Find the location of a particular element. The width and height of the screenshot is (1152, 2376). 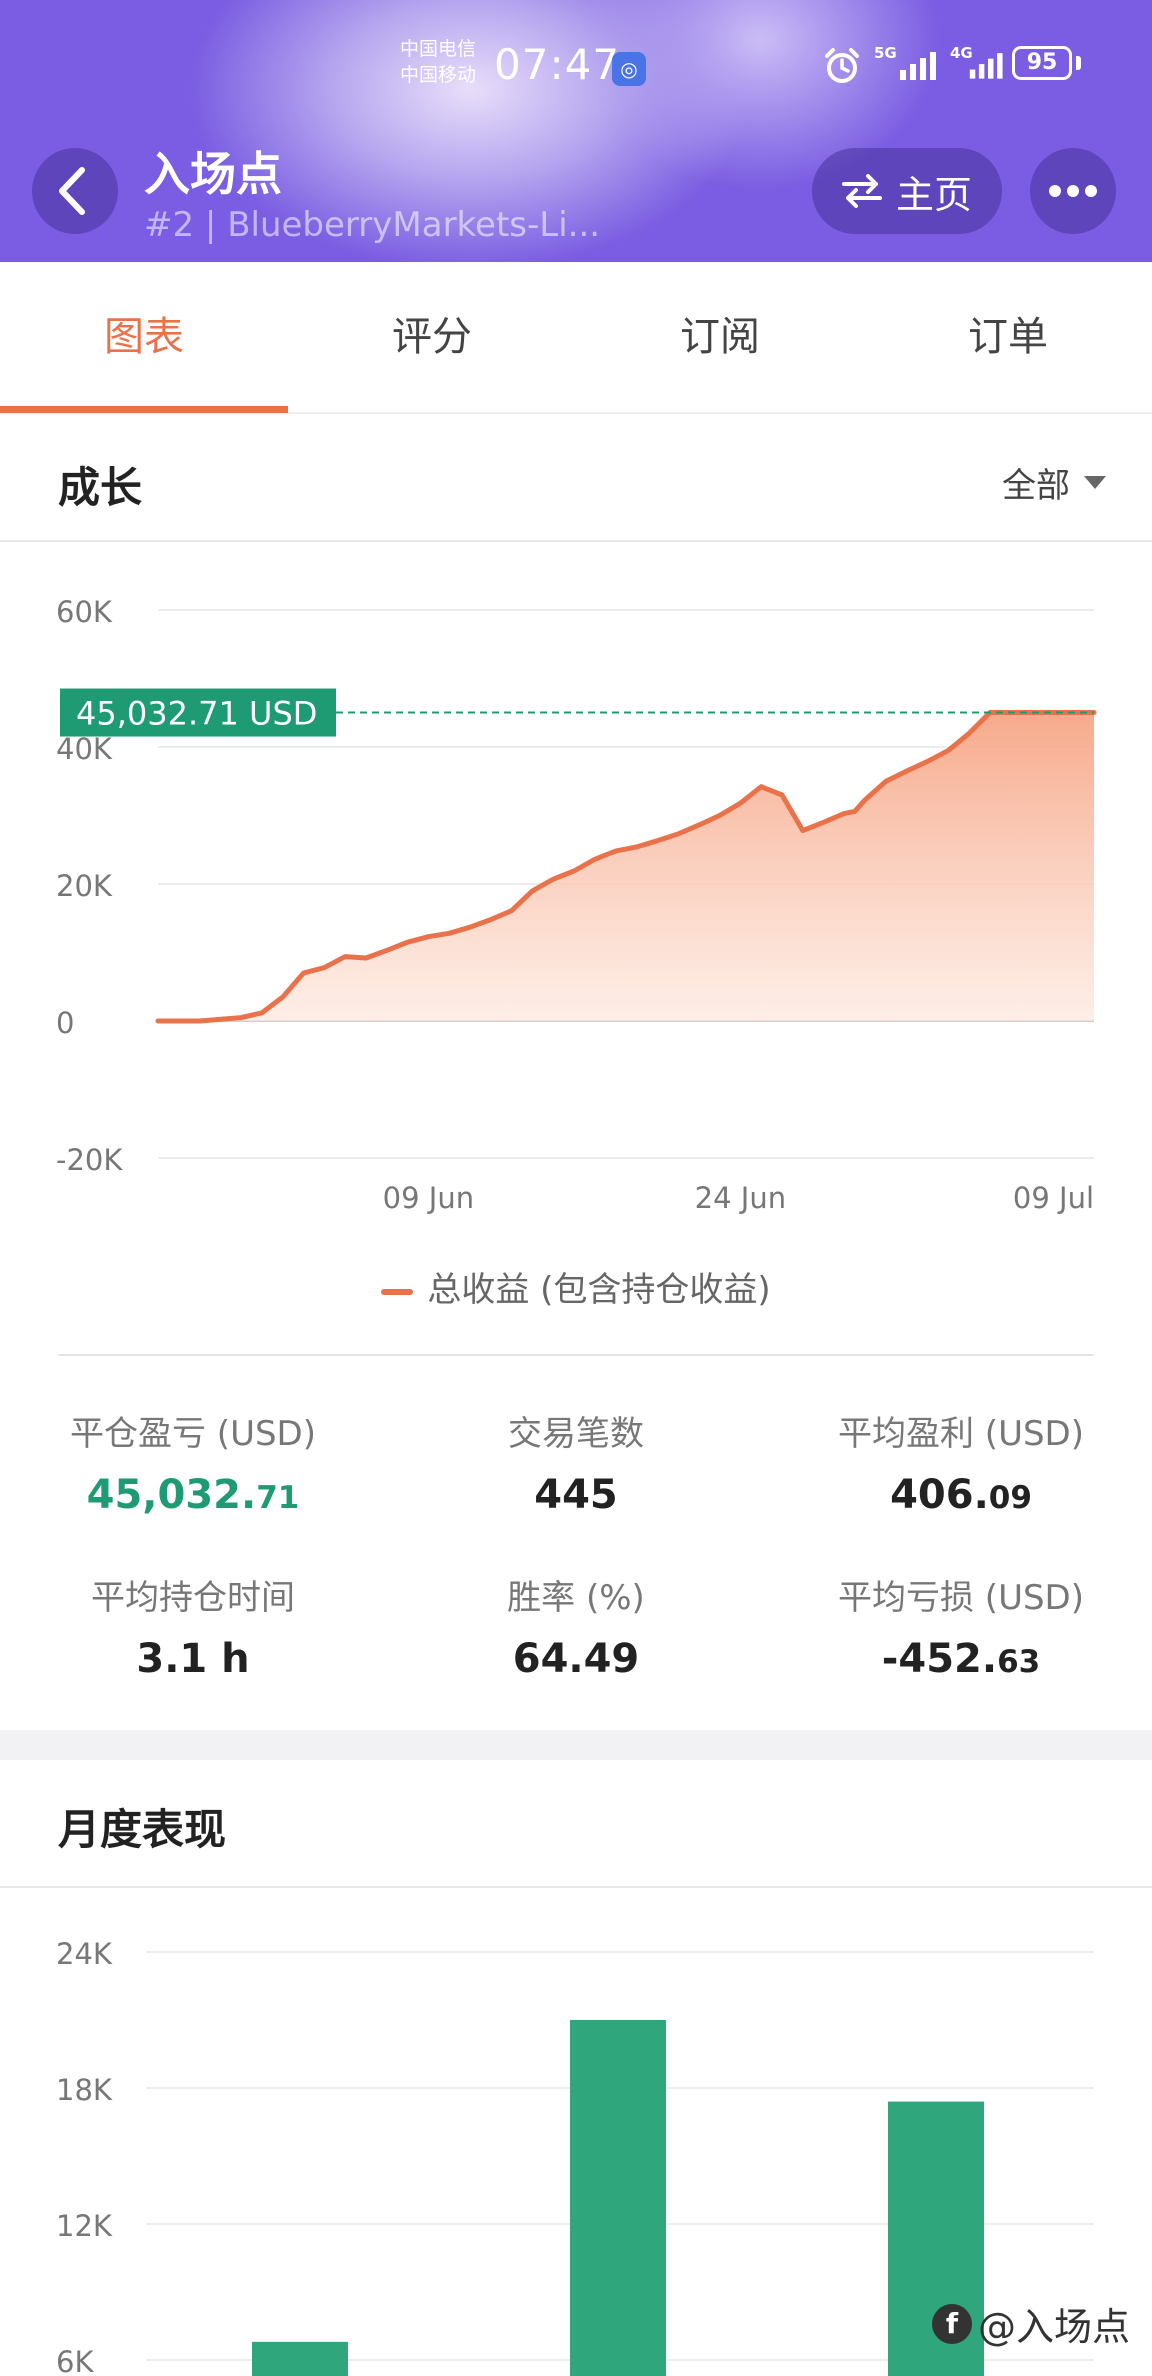

stat-value-avg-profit: 406.09 is located at coordinates (961, 1495).